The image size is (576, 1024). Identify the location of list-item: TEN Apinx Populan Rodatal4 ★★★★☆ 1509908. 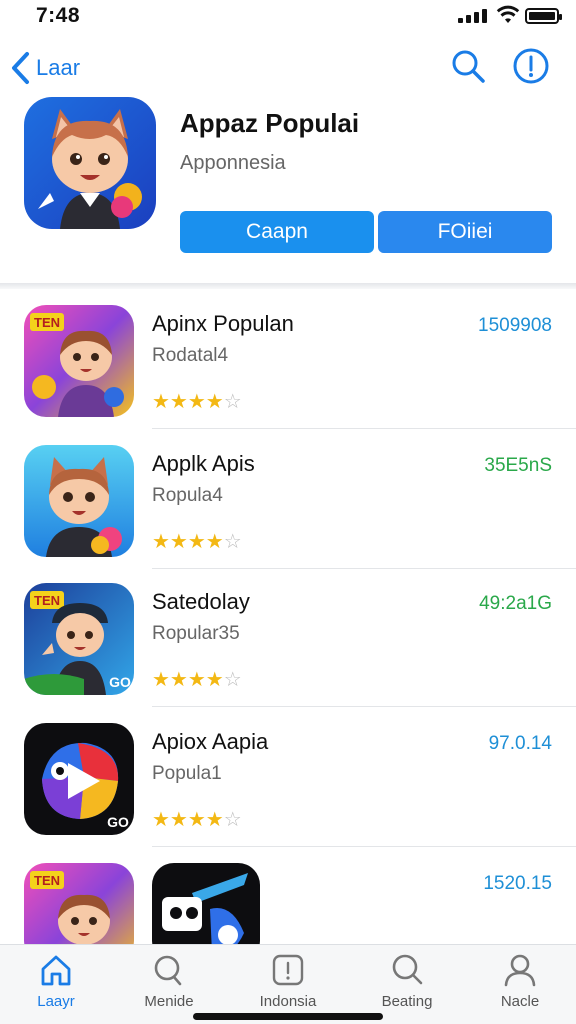
(288, 359).